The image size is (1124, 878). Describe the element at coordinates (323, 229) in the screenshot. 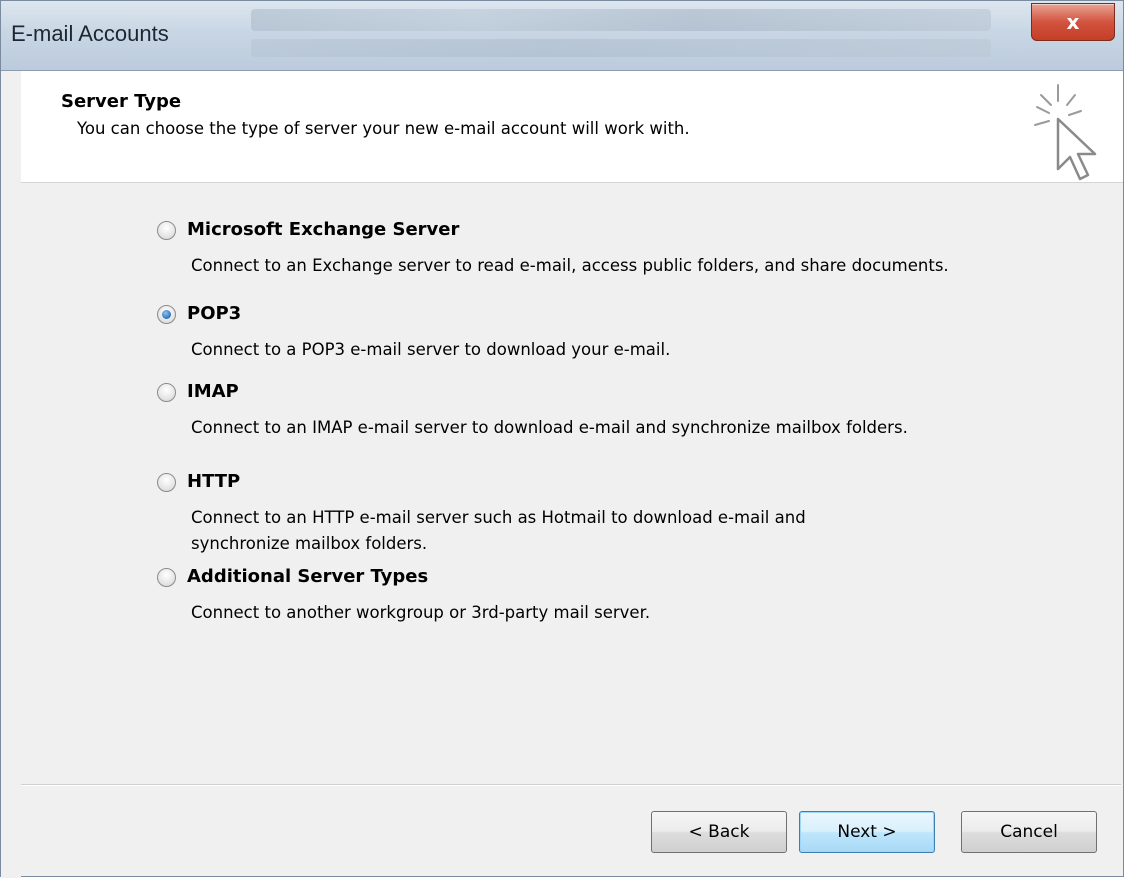

I see `exchange-label: Microsoft Exchange Server` at that location.